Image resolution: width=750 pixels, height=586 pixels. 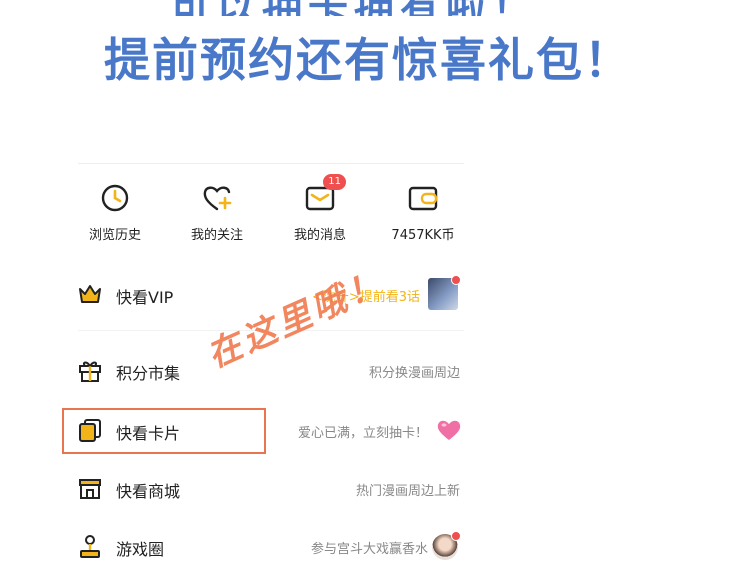 I want to click on menu-item-points-market: 积分市集 积分换漫画周边, so click(x=271, y=370).